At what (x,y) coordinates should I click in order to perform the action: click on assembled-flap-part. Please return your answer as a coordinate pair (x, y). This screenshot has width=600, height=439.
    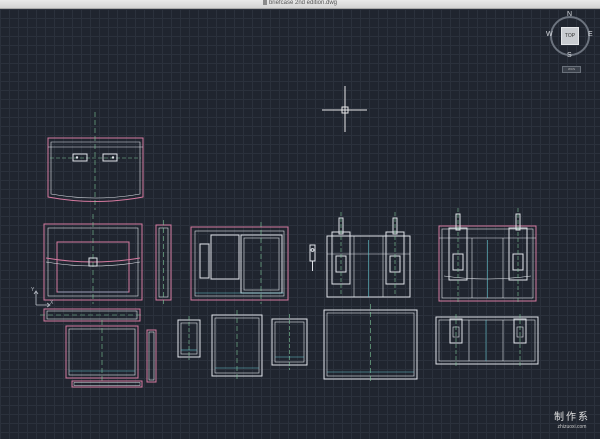
    Looking at the image, I should click on (487, 255).